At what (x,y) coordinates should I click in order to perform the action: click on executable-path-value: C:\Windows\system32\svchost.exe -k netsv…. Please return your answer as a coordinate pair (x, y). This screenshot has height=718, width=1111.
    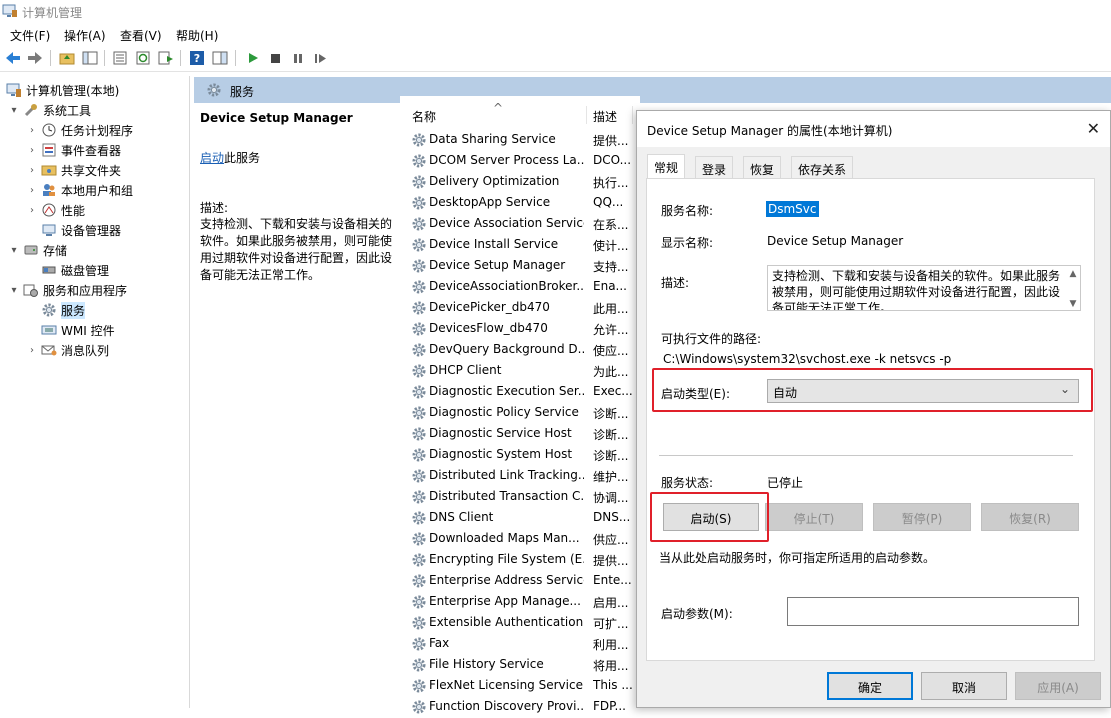
    Looking at the image, I should click on (807, 359).